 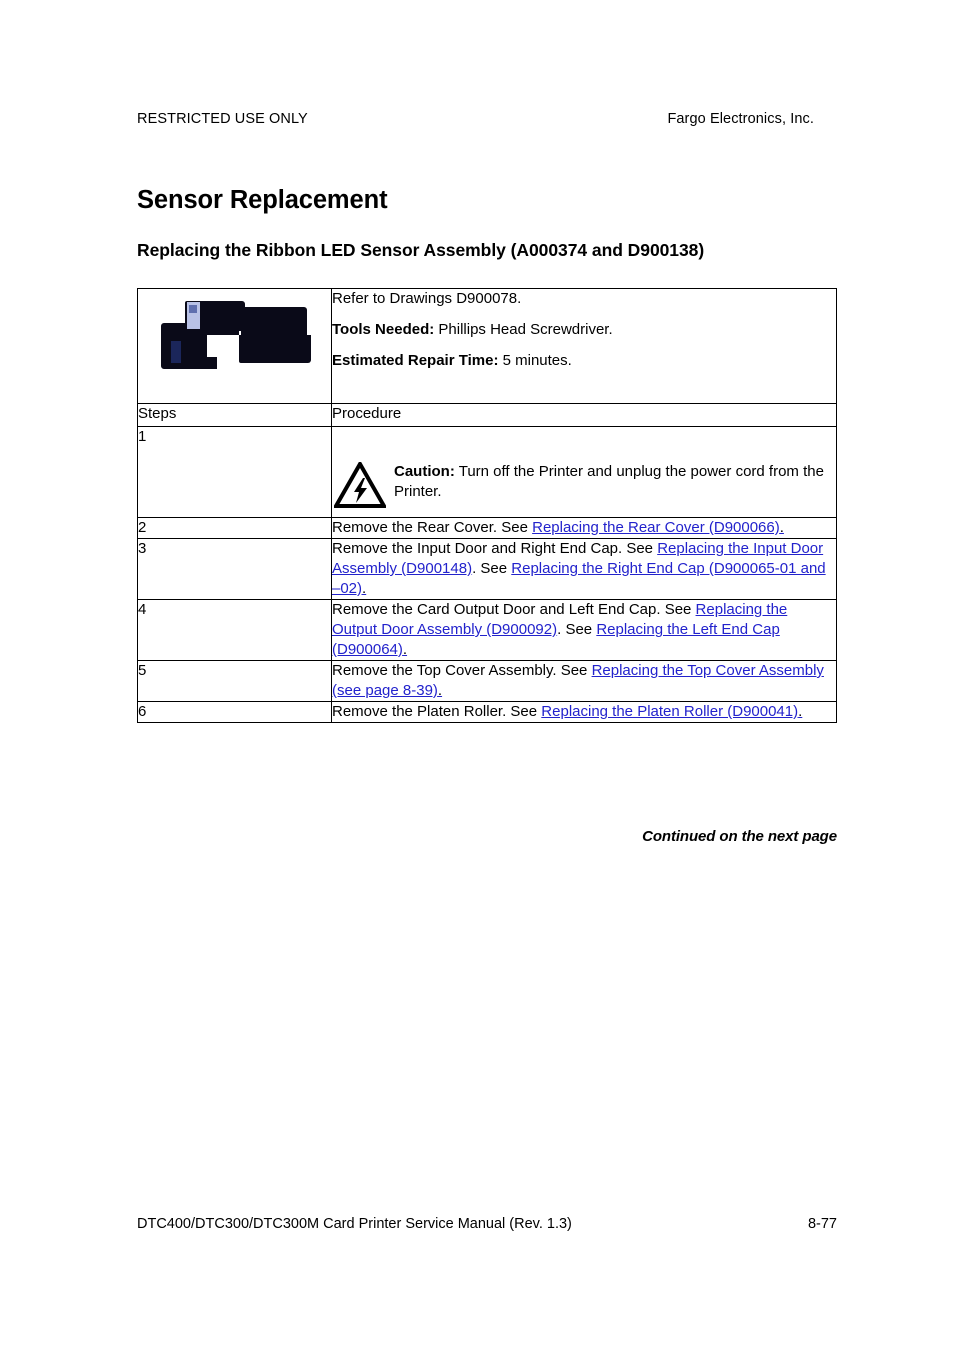 I want to click on step-number: 1, so click(x=234, y=472).